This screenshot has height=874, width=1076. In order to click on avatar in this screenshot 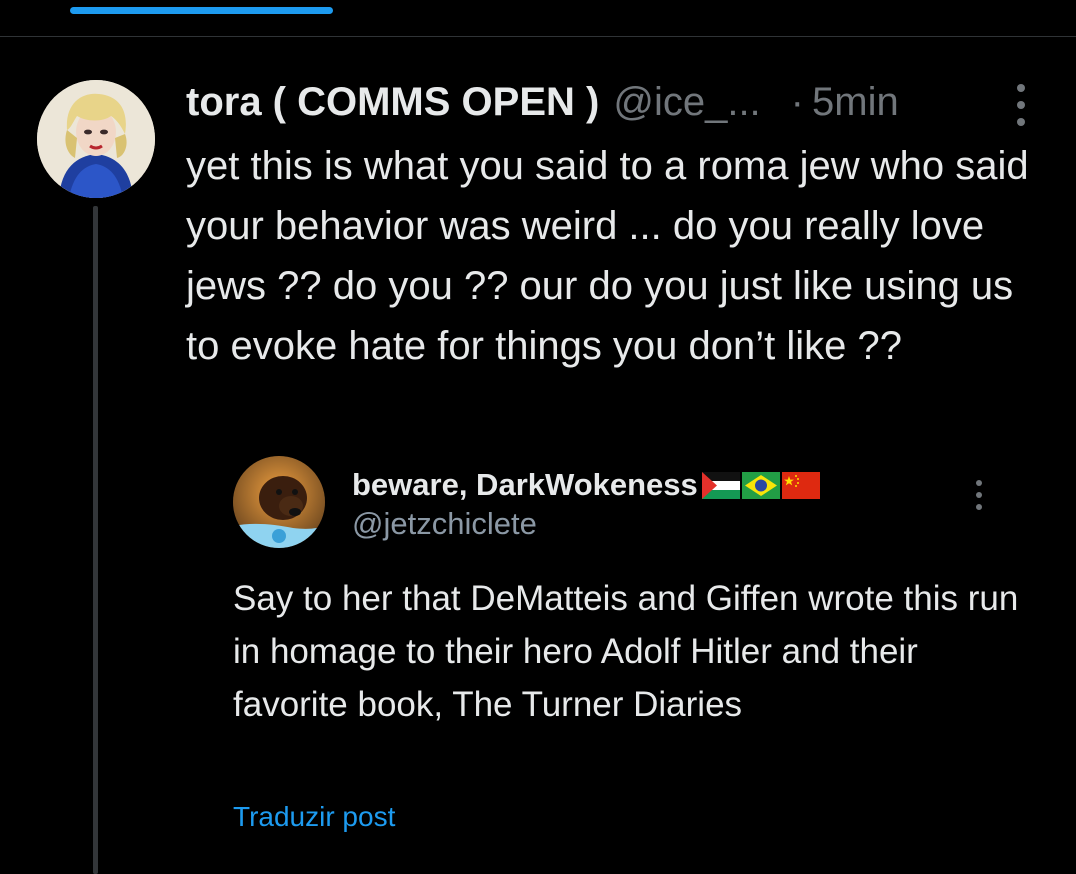, I will do `click(96, 139)`.